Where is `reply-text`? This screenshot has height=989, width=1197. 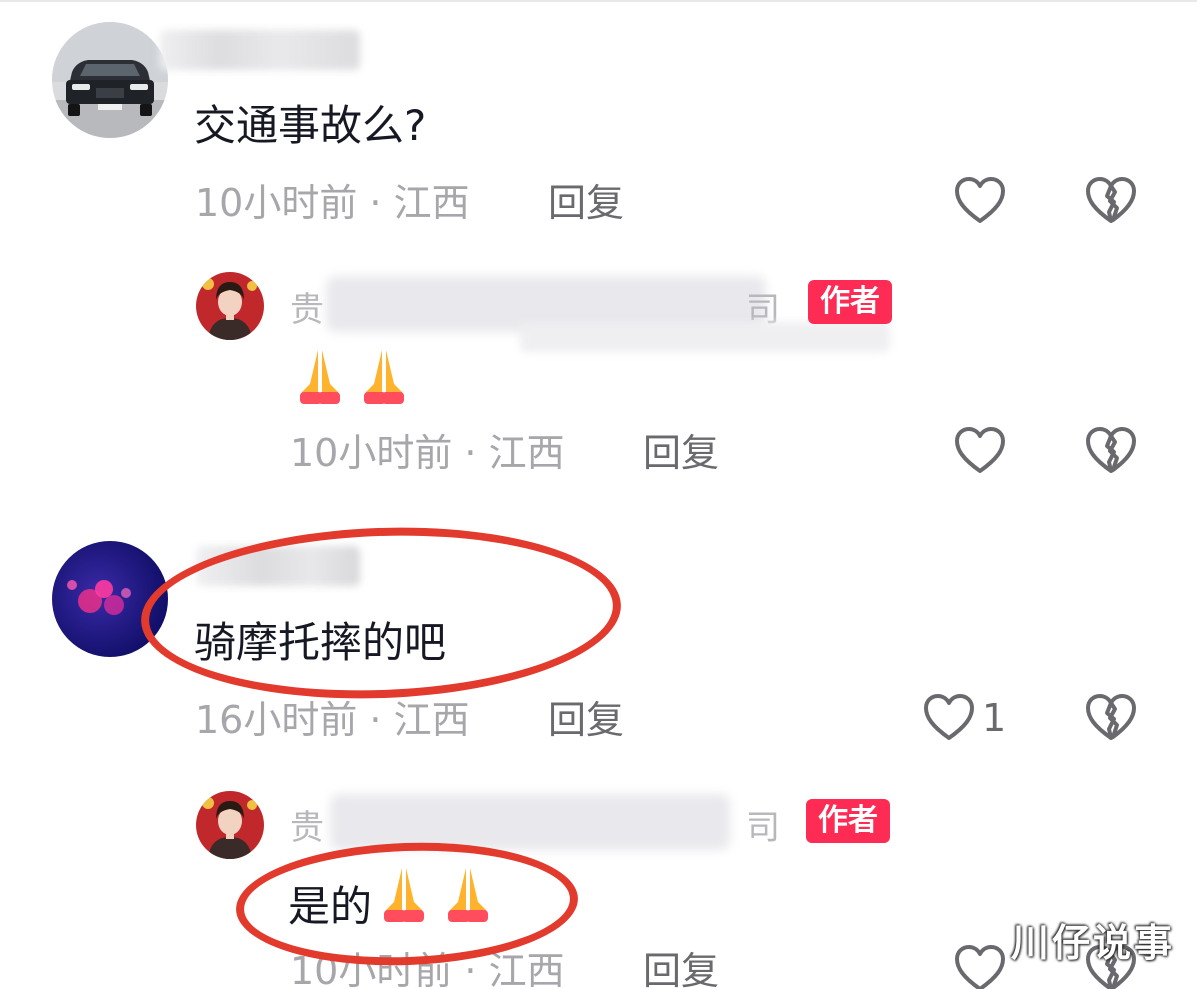
reply-text is located at coordinates (352, 389).